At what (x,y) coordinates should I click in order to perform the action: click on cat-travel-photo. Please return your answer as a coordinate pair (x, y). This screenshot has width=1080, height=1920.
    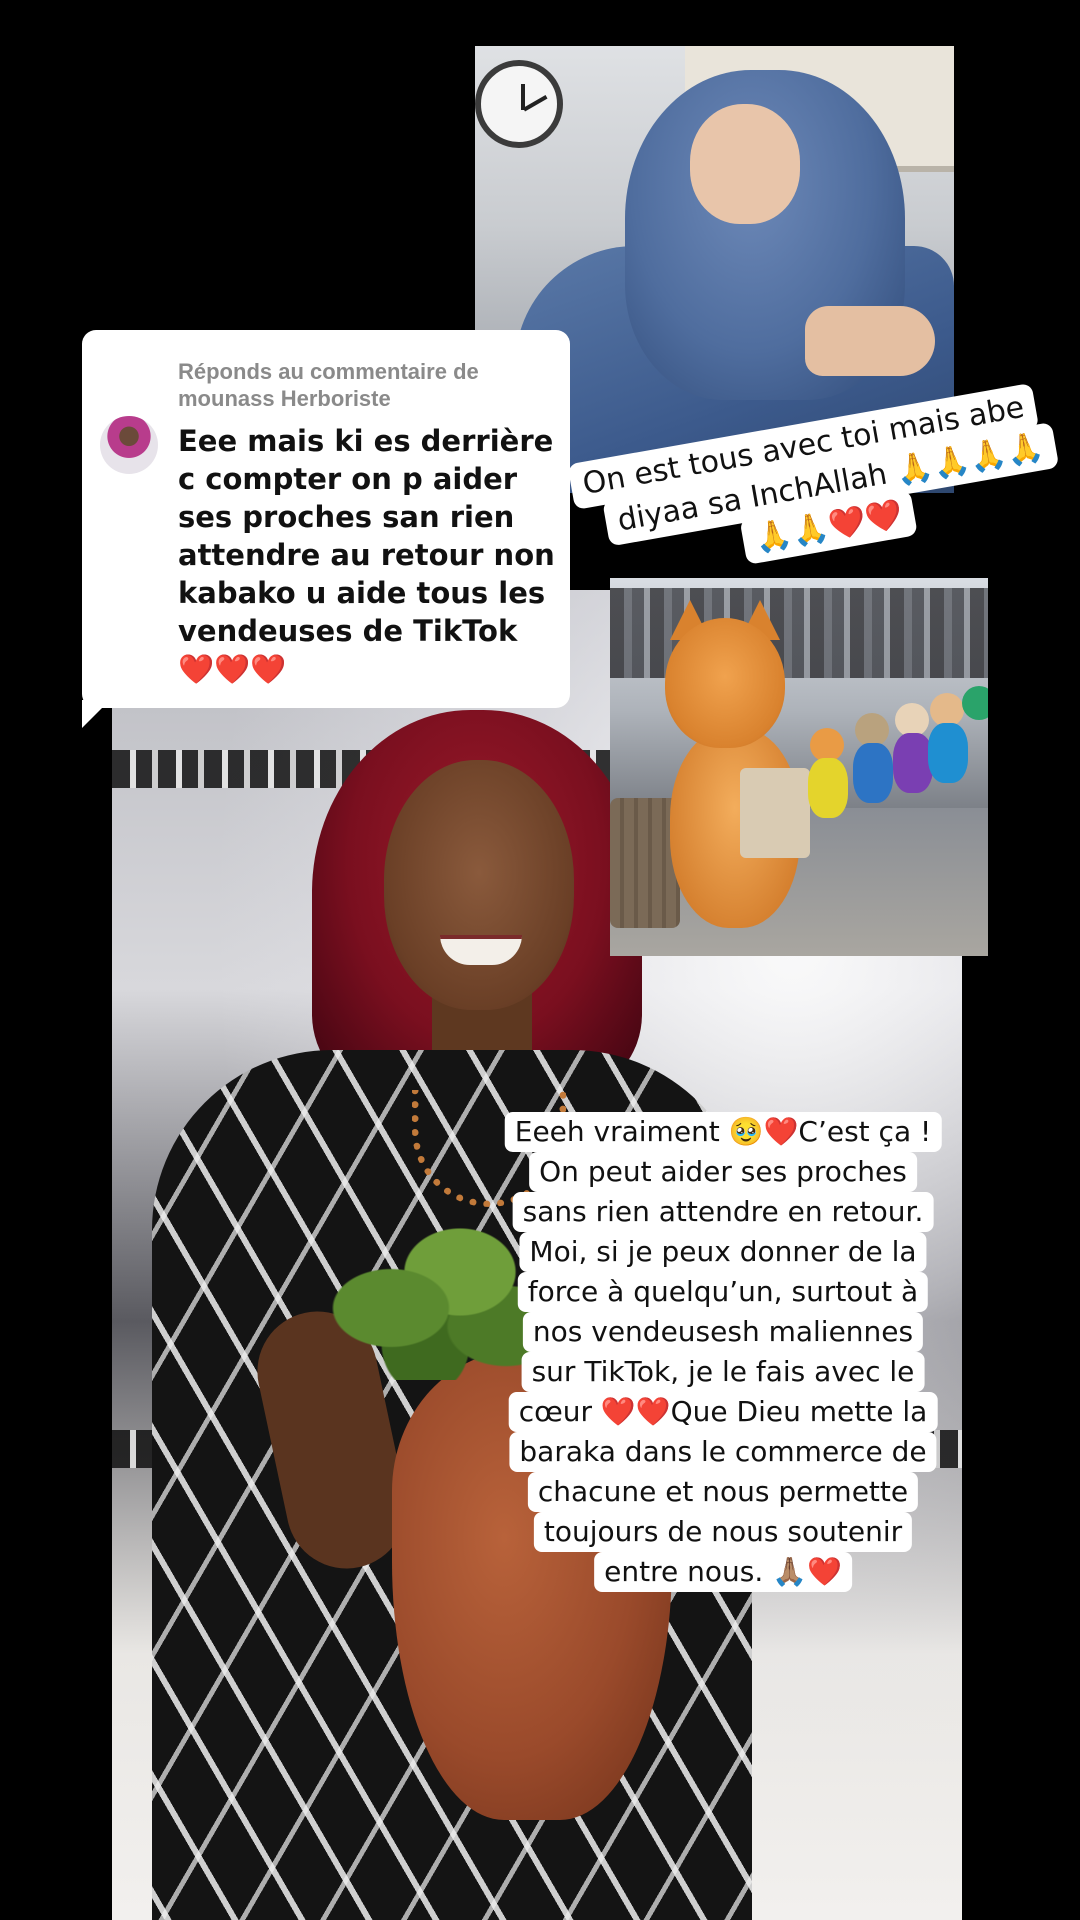
    Looking at the image, I should click on (799, 767).